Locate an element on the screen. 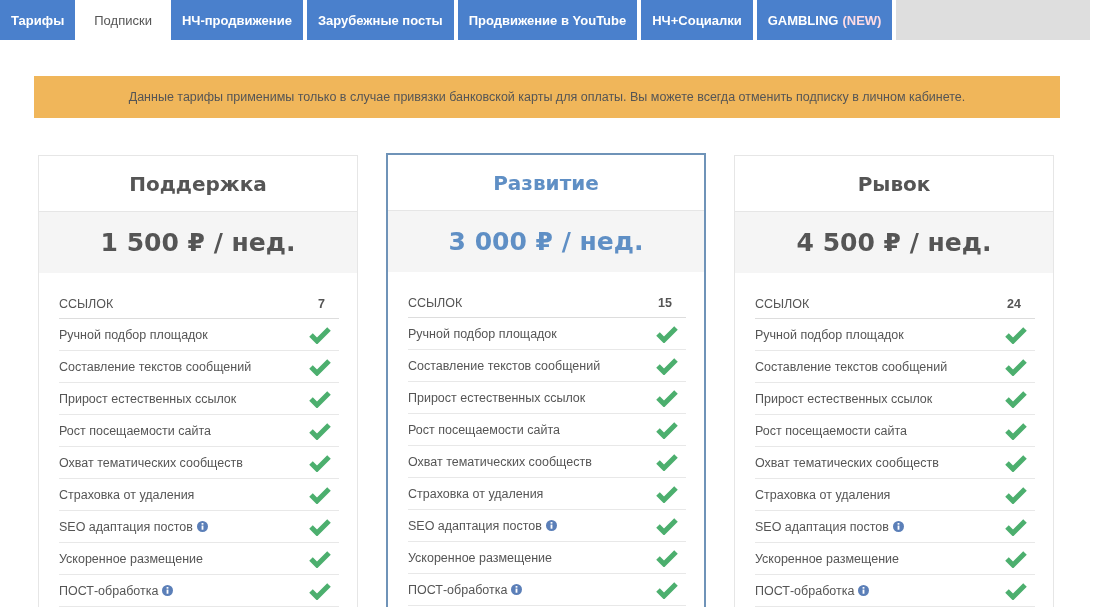 This screenshot has height=607, width=1102. notice-banner: Данные тарифы применимы только в случае привязки банковской карты для оплаты. Вы можете всегда отменить подписку в личном кабинете. is located at coordinates (547, 97).